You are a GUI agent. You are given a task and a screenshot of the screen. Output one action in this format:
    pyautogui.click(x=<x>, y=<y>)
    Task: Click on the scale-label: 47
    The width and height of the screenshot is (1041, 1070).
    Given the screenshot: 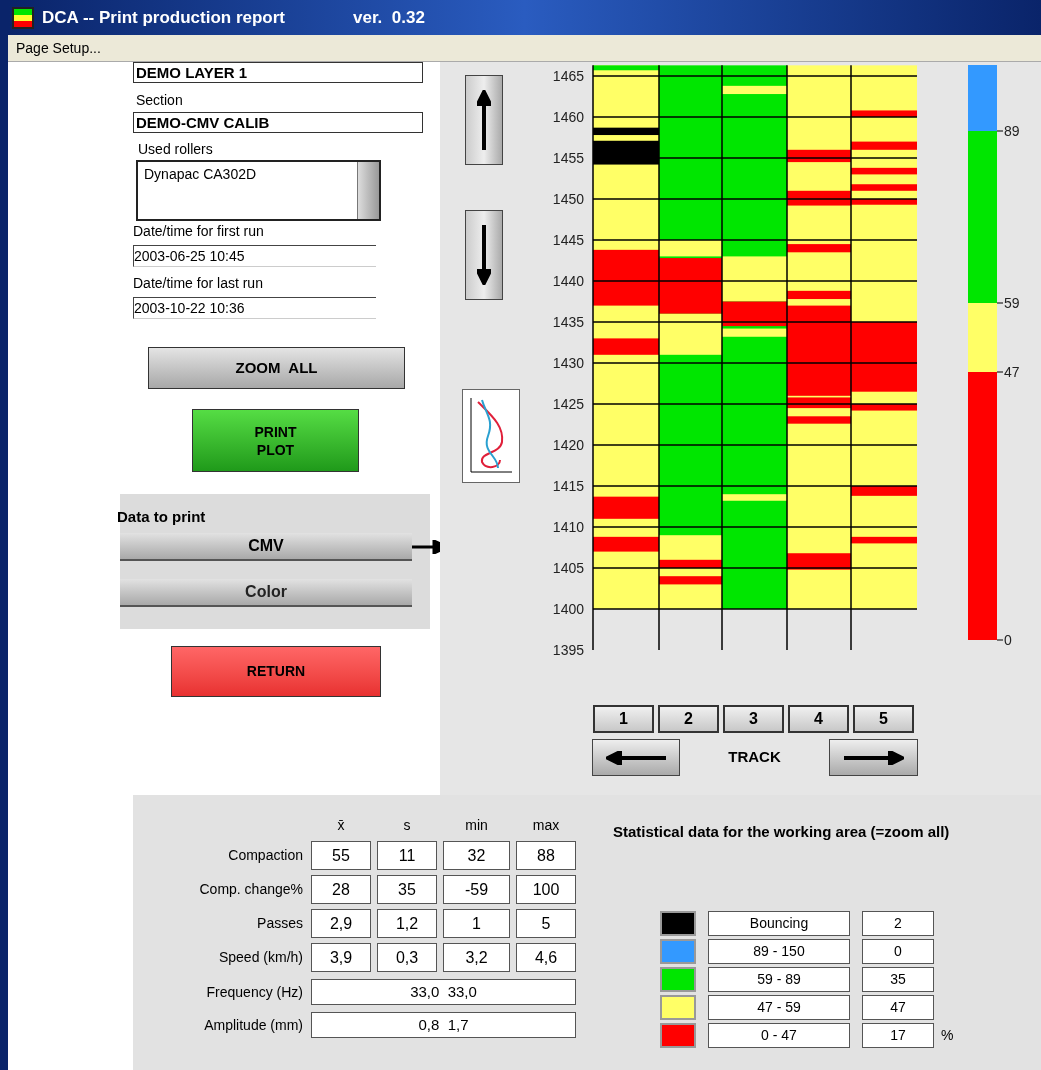 What is the action you would take?
    pyautogui.click(x=1008, y=372)
    